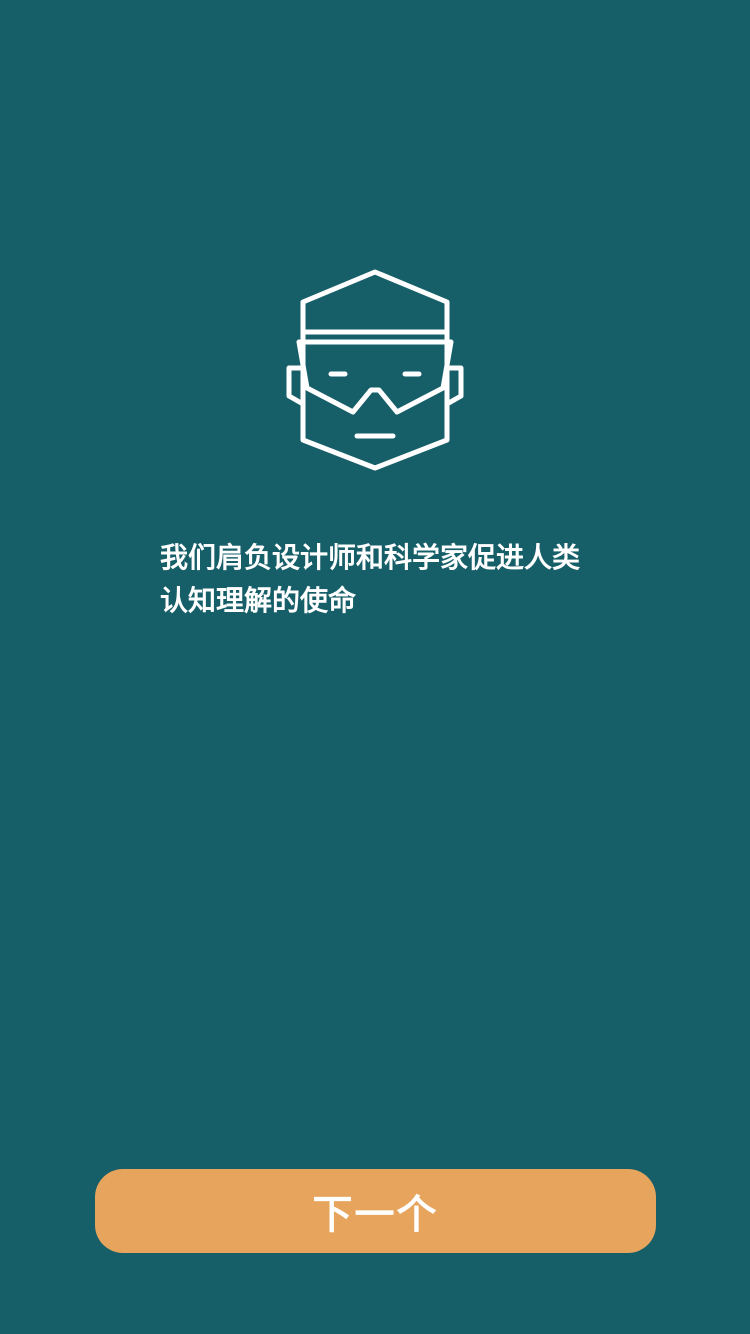 Image resolution: width=750 pixels, height=1334 pixels. I want to click on robot-face-icon, so click(375, 371).